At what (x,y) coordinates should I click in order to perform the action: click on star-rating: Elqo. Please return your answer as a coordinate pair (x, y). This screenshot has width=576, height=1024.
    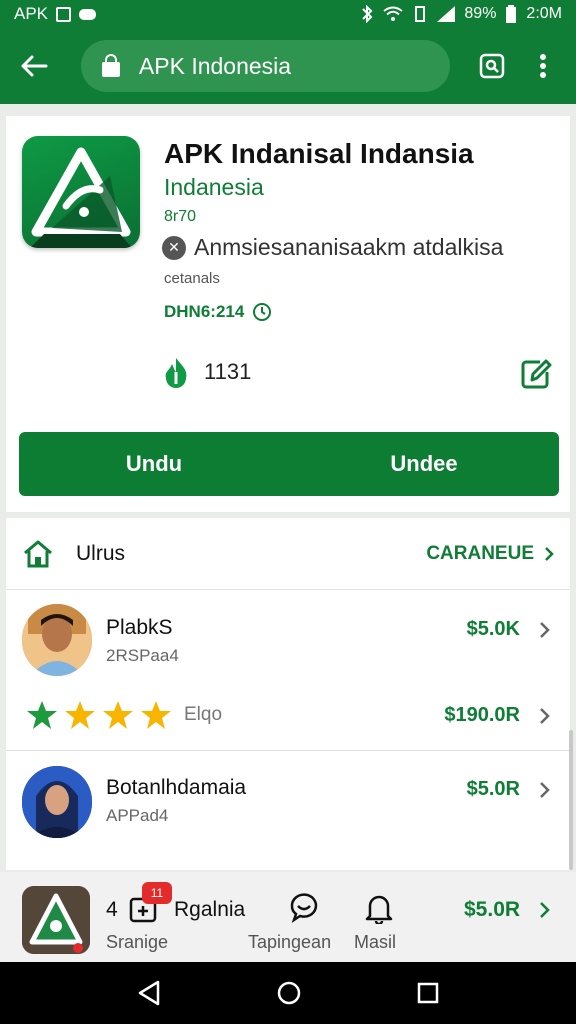
    Looking at the image, I should click on (124, 715).